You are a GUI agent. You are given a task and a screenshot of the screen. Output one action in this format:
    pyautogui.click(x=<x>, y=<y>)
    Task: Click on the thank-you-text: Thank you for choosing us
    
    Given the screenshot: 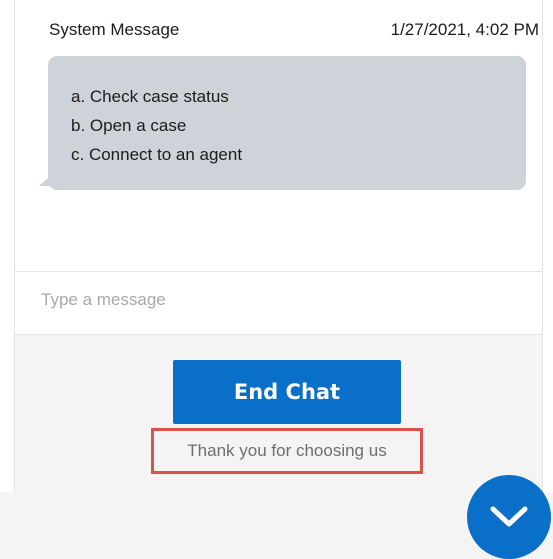 What is the action you would take?
    pyautogui.click(x=287, y=450)
    